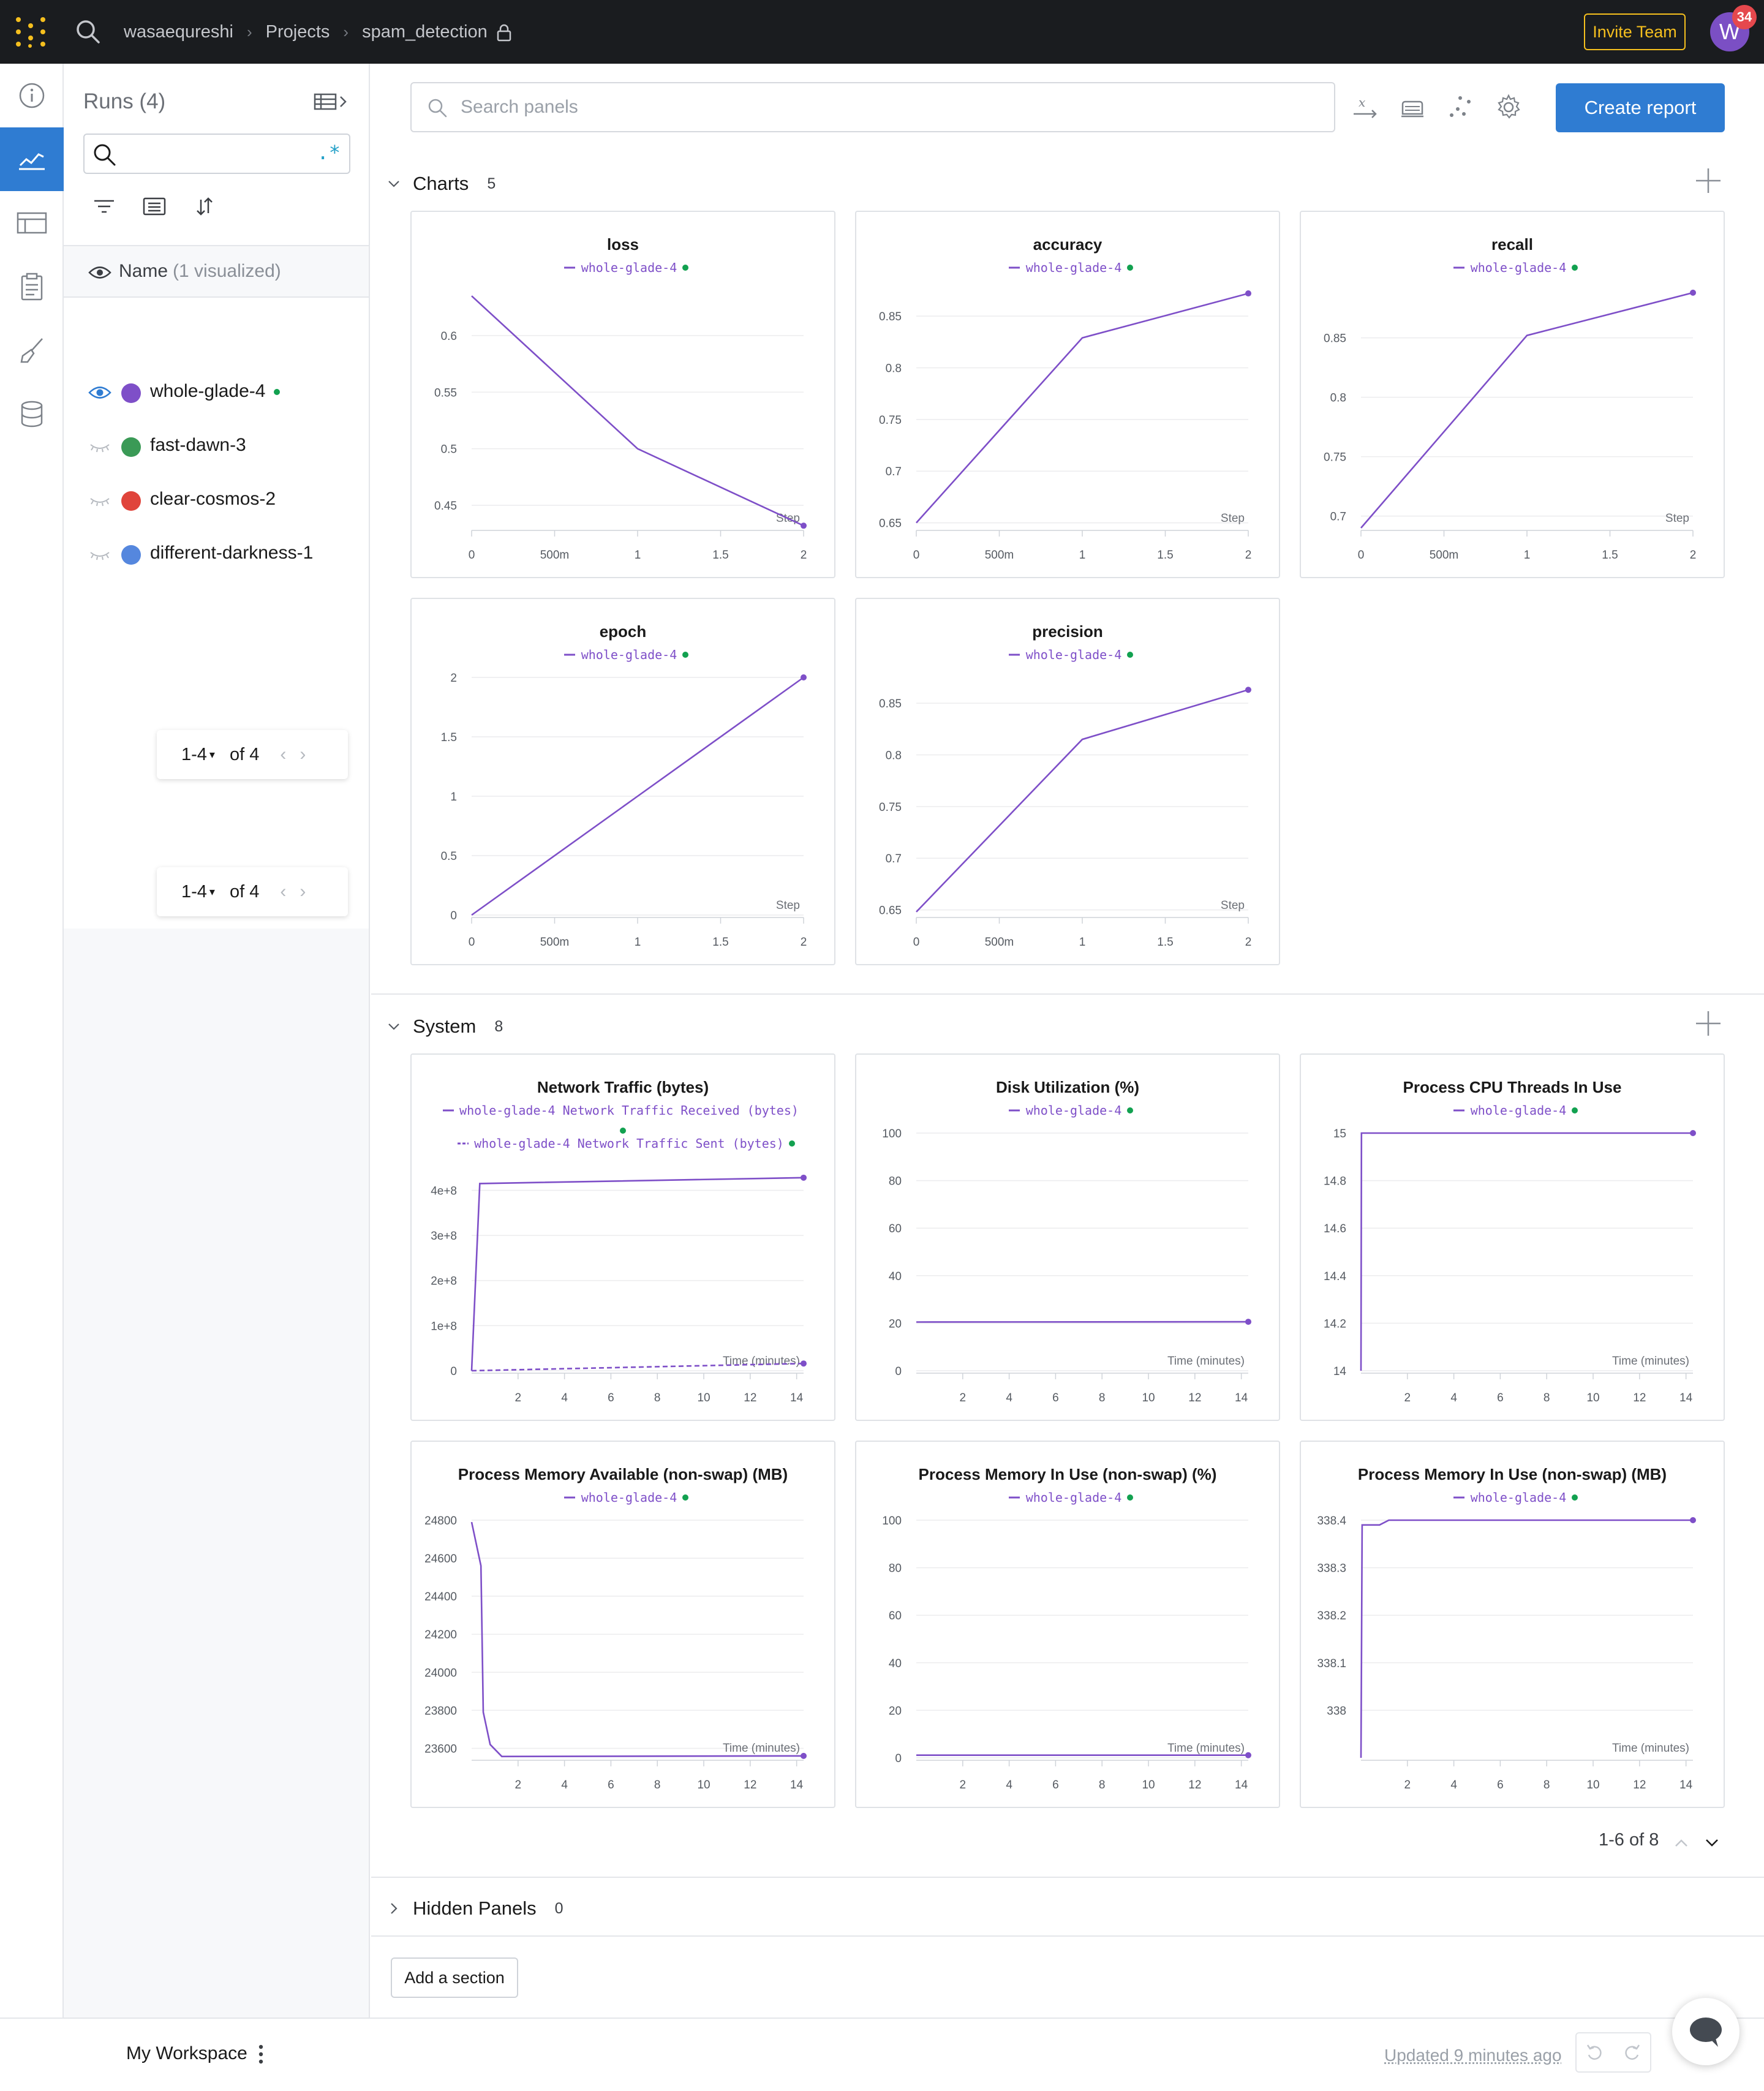 Image resolution: width=1764 pixels, height=2091 pixels. I want to click on run-row: different-darkness-1, so click(217, 555).